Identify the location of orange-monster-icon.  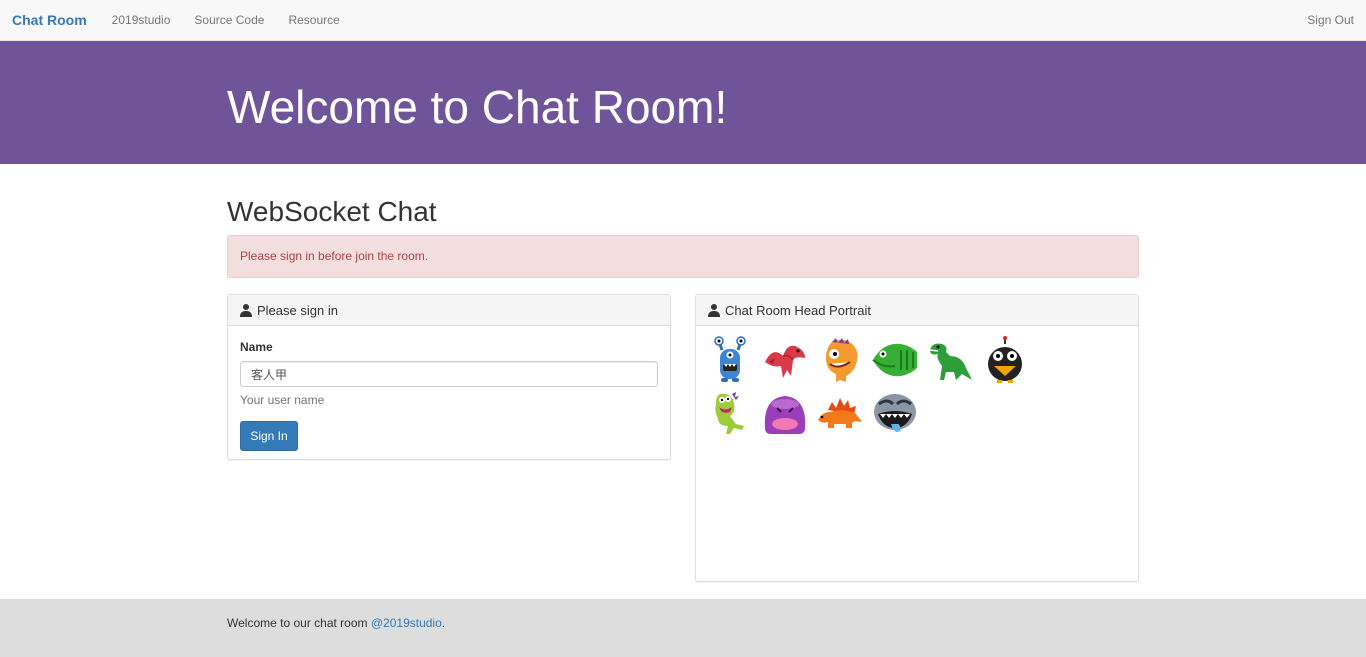
(840, 360).